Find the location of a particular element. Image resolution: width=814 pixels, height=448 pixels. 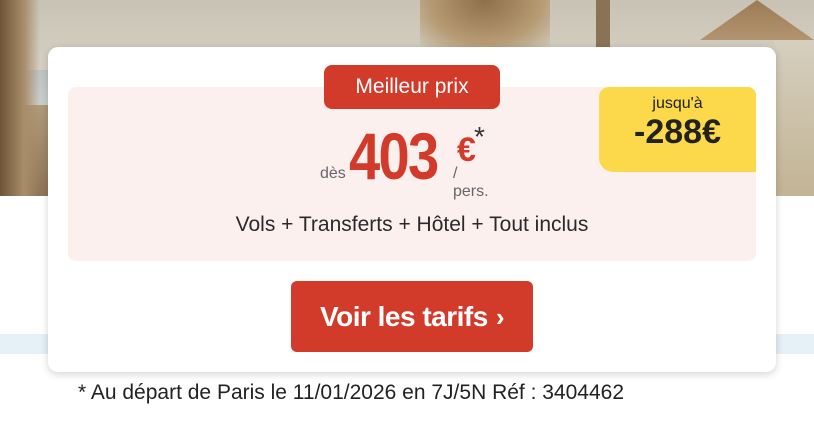

price-suffix: / pers. is located at coordinates (471, 182).